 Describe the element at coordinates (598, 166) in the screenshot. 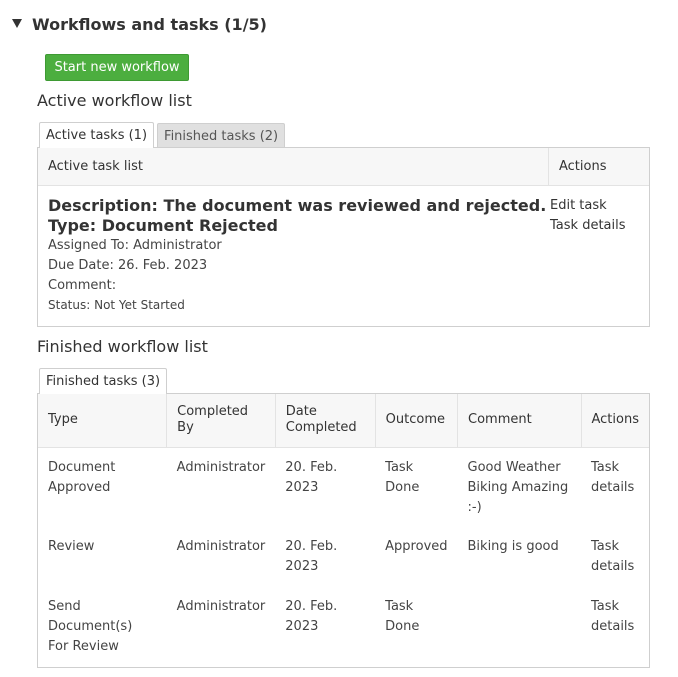

I see `actions-header: Actions` at that location.